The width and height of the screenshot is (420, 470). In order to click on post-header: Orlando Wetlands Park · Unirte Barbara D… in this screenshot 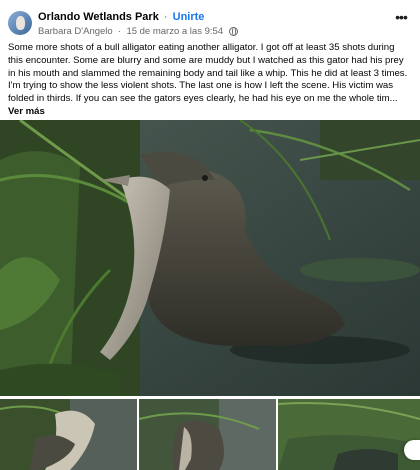, I will do `click(210, 20)`.